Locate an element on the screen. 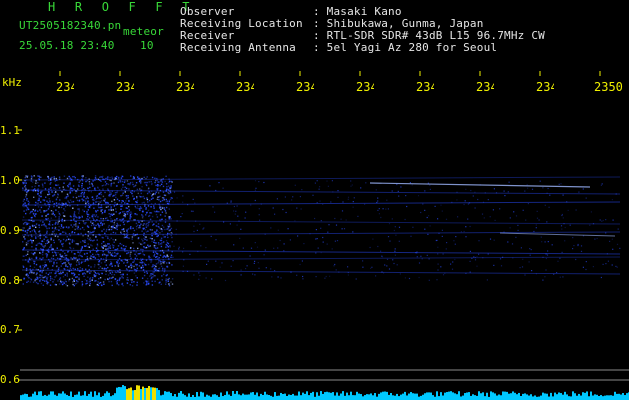  y-tick-1-0: 1.0 is located at coordinates (10, 180).